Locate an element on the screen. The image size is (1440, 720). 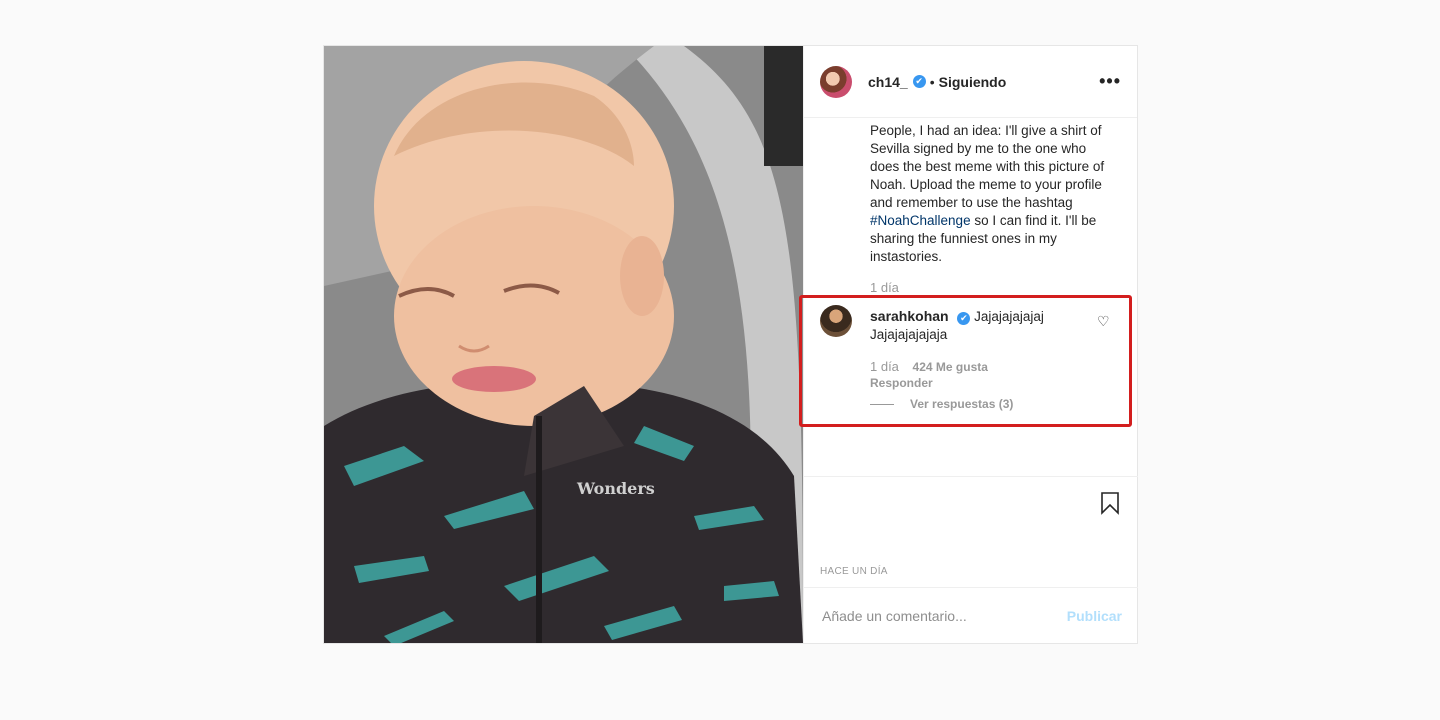
publish-button: Publicar is located at coordinates (1094, 616).